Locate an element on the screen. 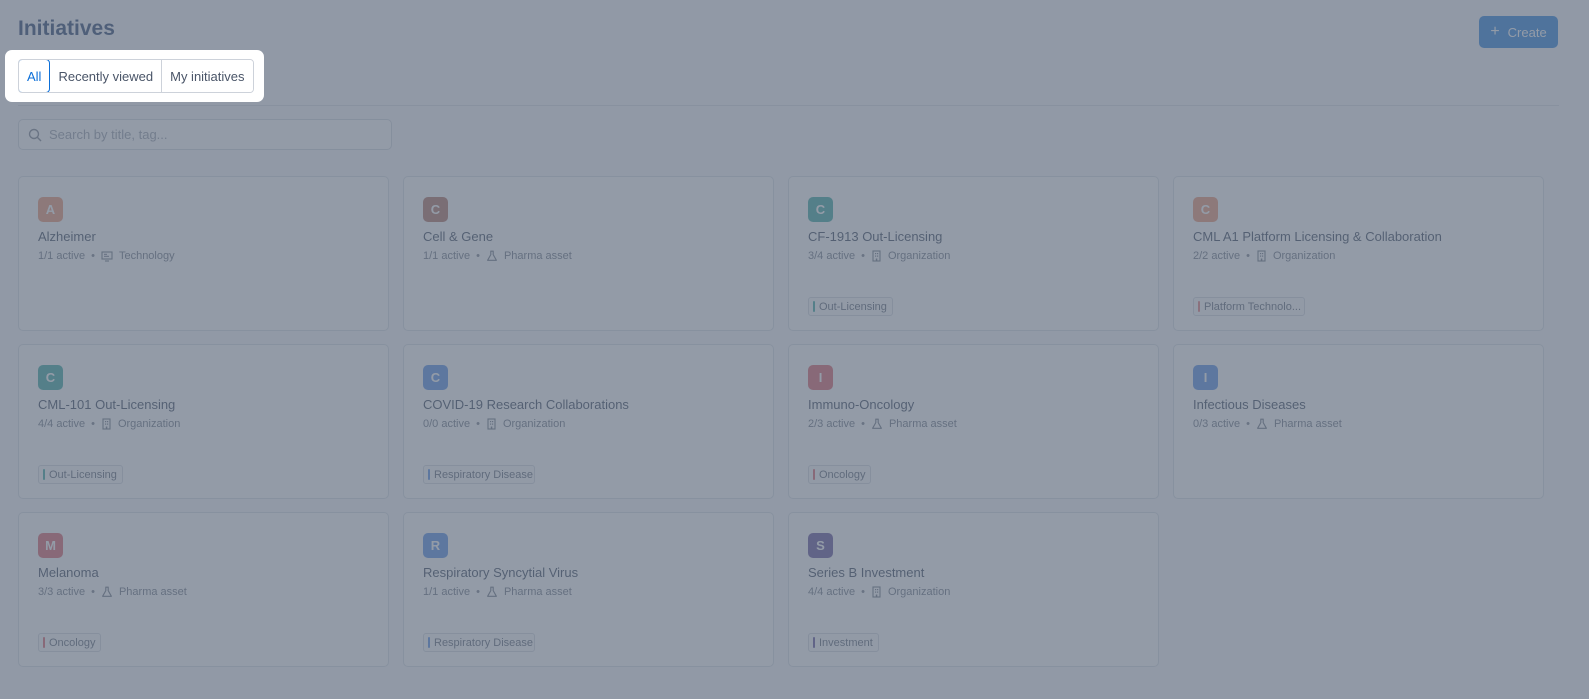 The width and height of the screenshot is (1589, 699). initiative-title: Cell & Gene is located at coordinates (458, 236).